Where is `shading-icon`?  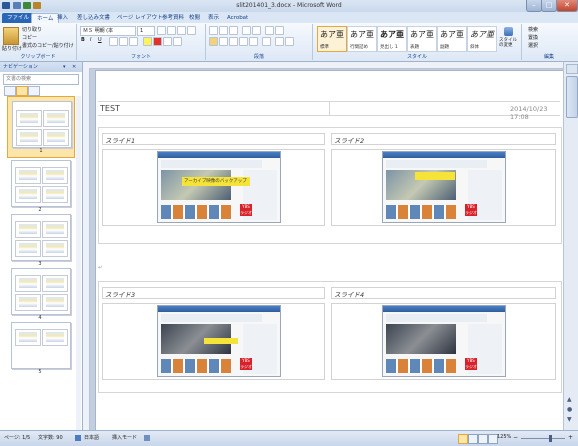 shading-icon is located at coordinates (279, 41).